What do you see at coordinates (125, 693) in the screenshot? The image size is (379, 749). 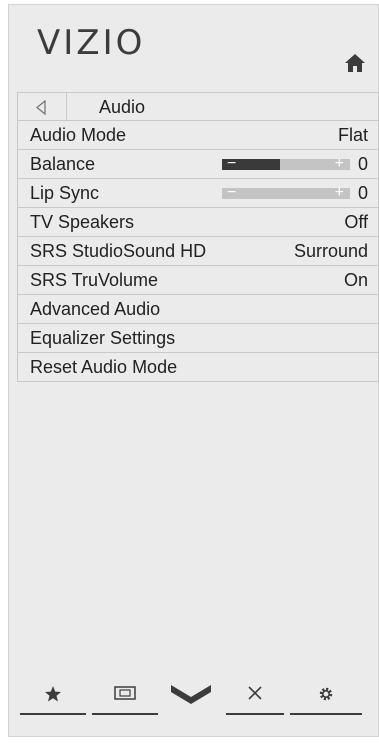 I see `screen-icon` at bounding box center [125, 693].